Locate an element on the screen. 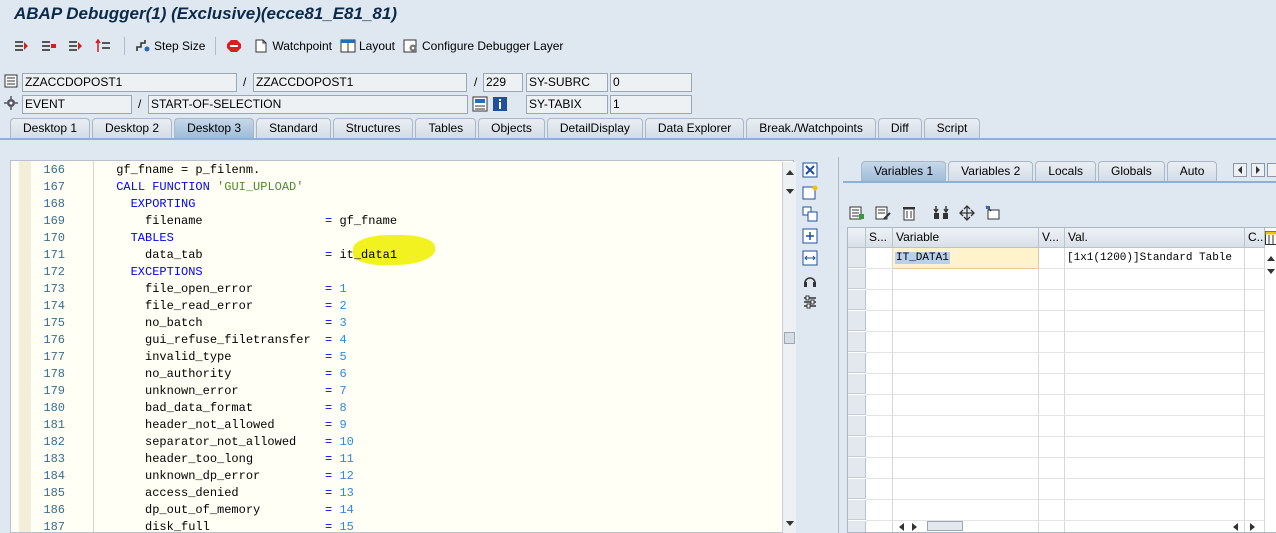 Image resolution: width=1276 pixels, height=533 pixels. grid-scroll-up-icon is located at coordinates (1271, 258).